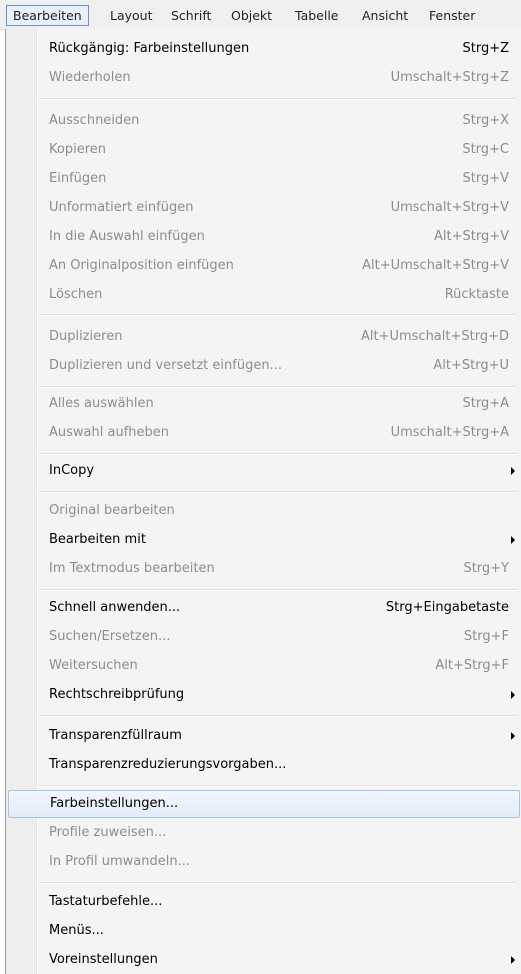  What do you see at coordinates (278, 150) in the screenshot?
I see `menu-item-kopieren: Kopieren Strg+C` at bounding box center [278, 150].